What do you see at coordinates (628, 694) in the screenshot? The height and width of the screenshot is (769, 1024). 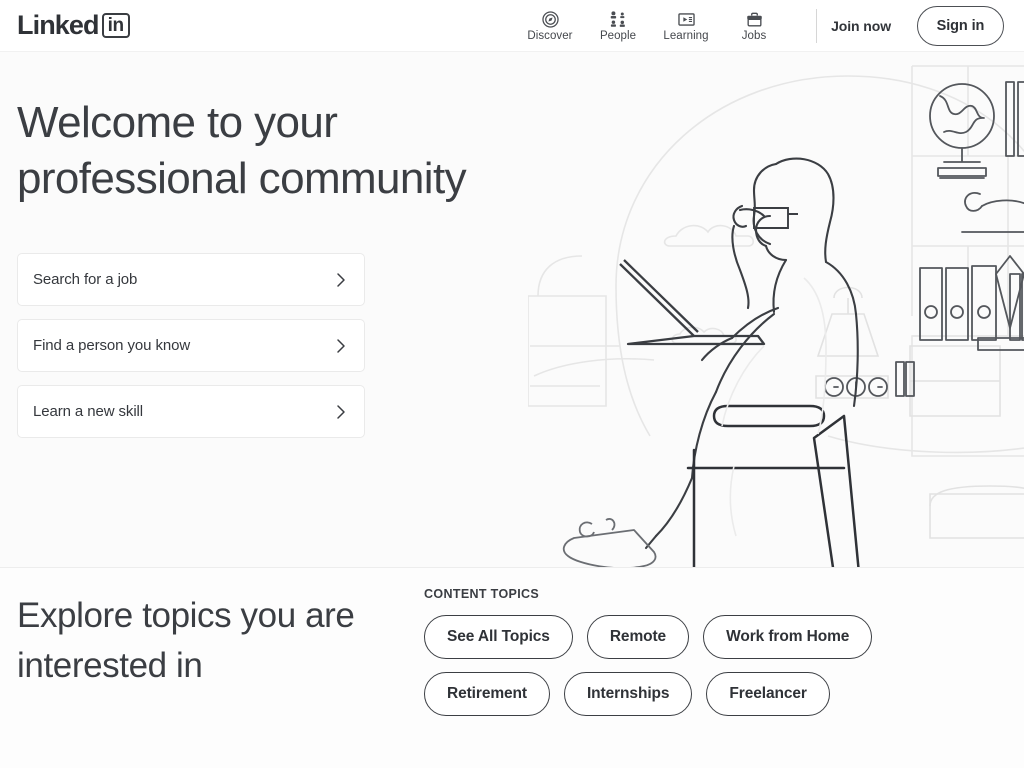 I see `topic-pill-internships: Internships` at bounding box center [628, 694].